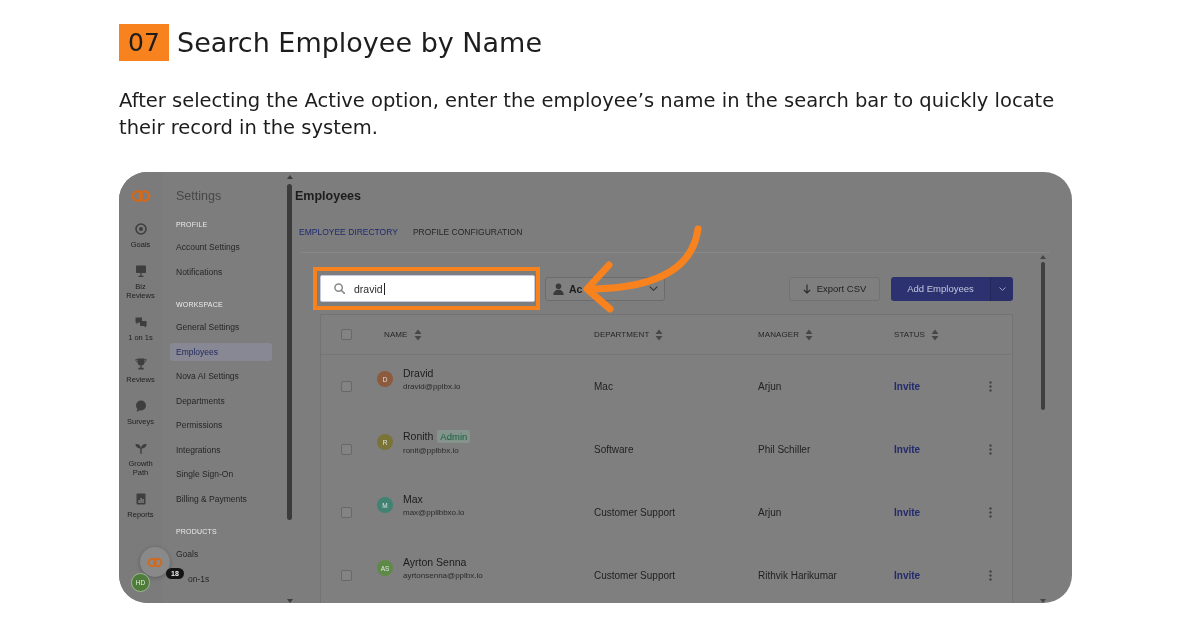  What do you see at coordinates (454, 436) in the screenshot?
I see `role-badge: Admin` at bounding box center [454, 436].